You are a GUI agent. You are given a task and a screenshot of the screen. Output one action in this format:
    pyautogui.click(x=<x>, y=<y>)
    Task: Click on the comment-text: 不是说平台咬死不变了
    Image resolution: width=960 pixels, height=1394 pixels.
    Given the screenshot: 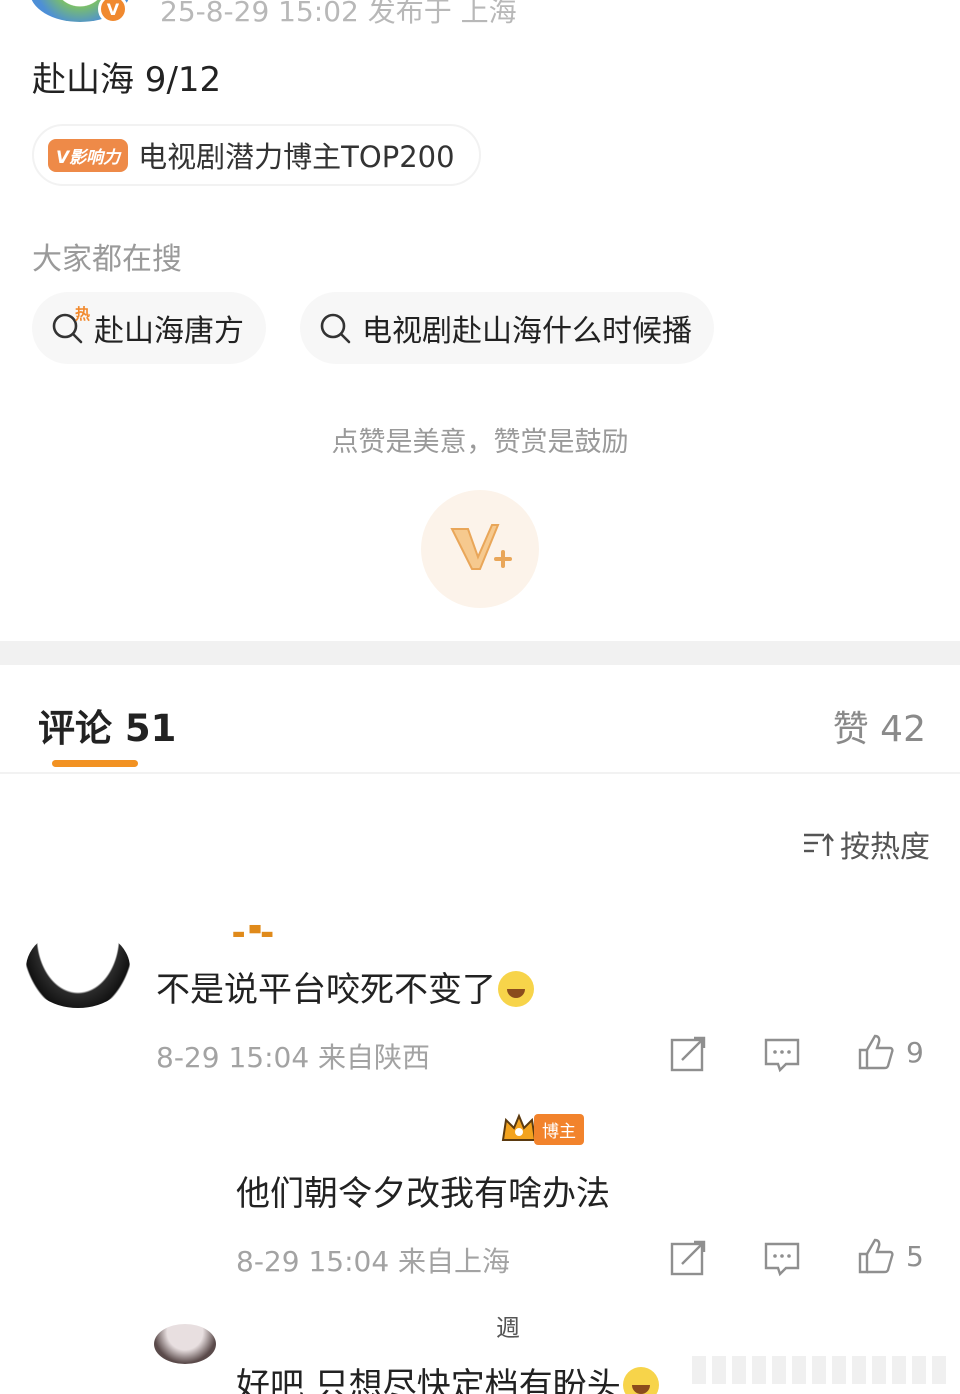 What is the action you would take?
    pyautogui.click(x=345, y=986)
    